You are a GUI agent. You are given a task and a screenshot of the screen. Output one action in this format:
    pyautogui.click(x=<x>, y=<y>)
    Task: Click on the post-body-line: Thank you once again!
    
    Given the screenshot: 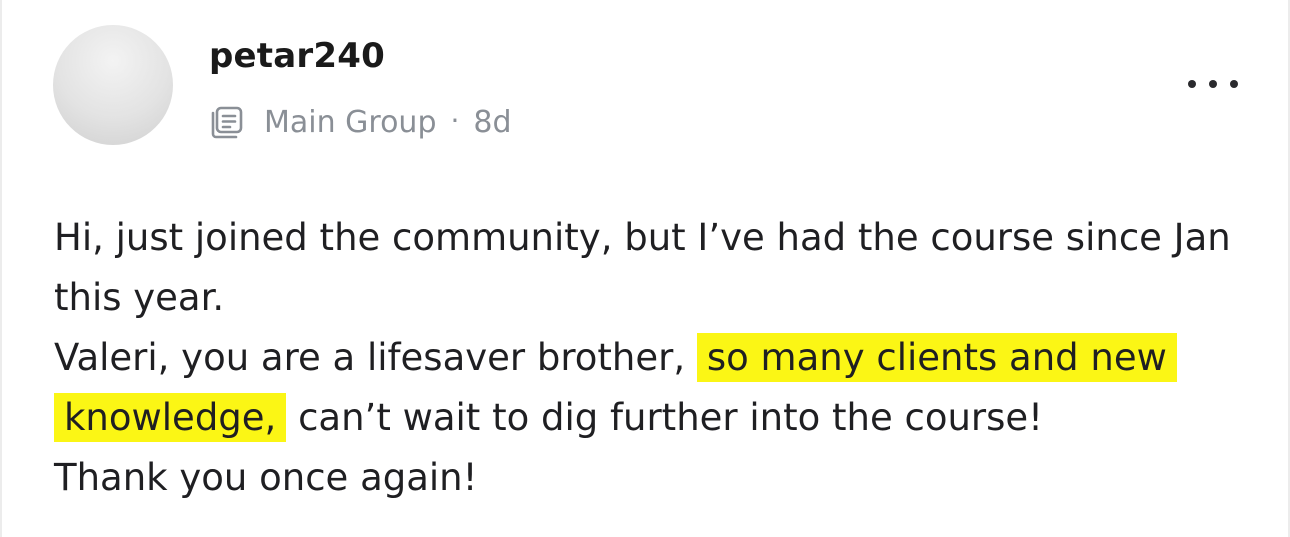 What is the action you would take?
    pyautogui.click(x=266, y=477)
    